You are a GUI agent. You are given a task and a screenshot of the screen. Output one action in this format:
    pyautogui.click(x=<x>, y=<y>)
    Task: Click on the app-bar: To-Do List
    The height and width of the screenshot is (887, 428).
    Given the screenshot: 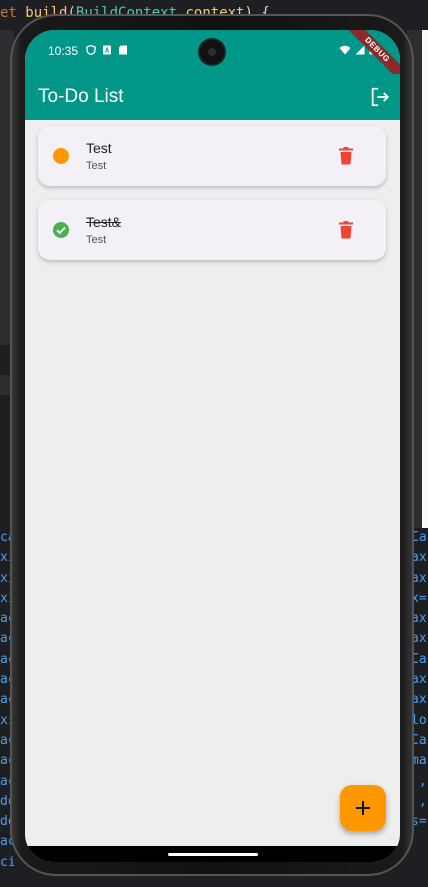 What is the action you would take?
    pyautogui.click(x=212, y=97)
    